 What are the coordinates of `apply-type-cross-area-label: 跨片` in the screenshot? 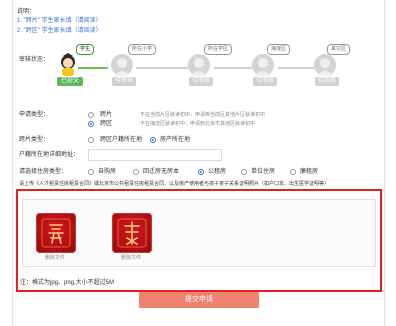 It's located at (106, 115).